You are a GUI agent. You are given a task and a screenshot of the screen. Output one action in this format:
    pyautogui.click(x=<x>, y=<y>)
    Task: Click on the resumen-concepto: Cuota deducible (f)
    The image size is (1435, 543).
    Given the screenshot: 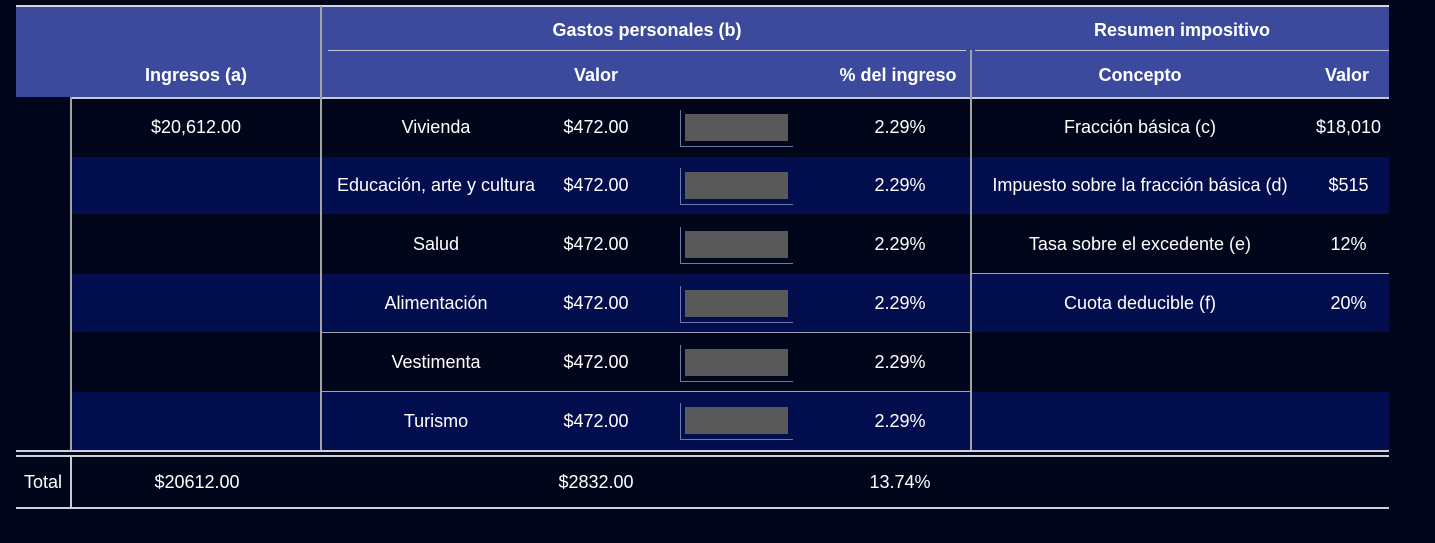 What is the action you would take?
    pyautogui.click(x=1140, y=302)
    